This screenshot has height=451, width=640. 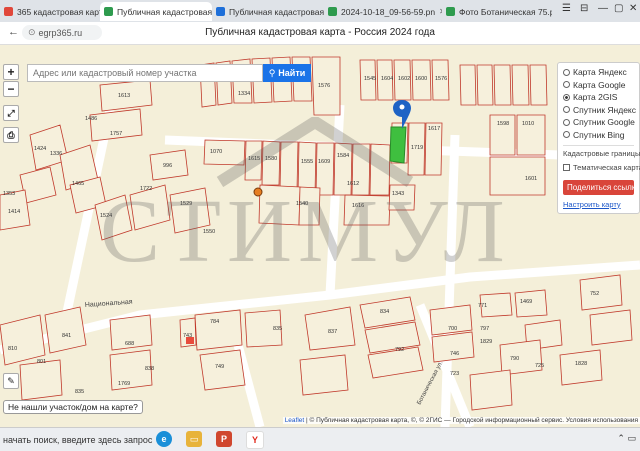 What do you see at coordinates (305, 231) in the screenshot?
I see `watermark-logo: СТИМУЛ` at bounding box center [305, 231].